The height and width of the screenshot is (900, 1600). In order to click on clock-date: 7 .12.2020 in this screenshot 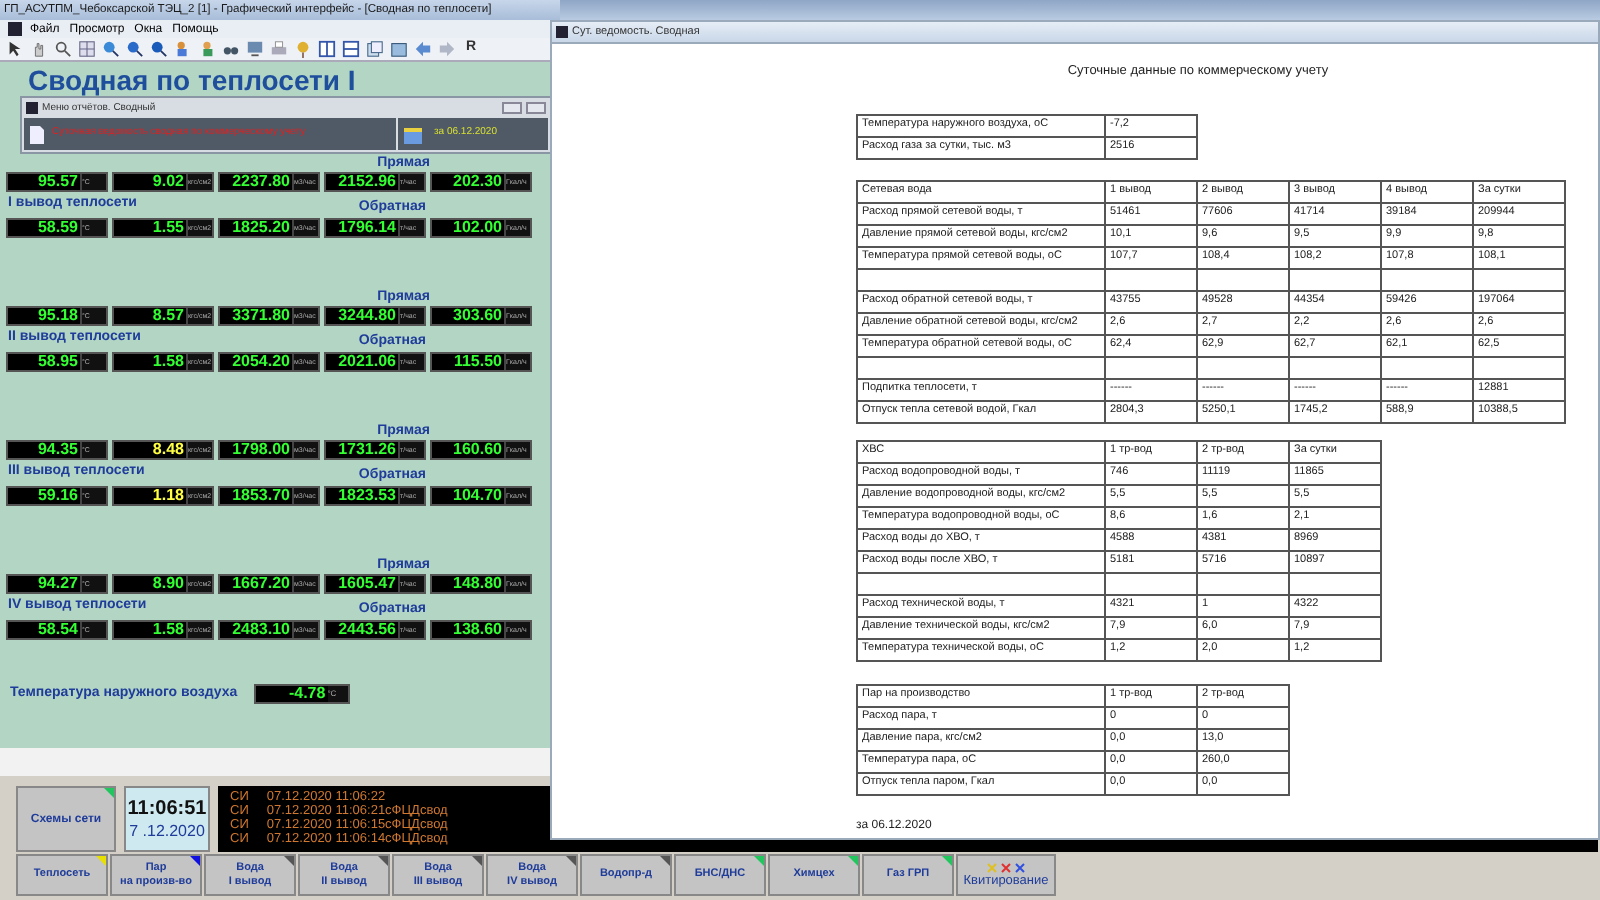, I will do `click(167, 831)`.